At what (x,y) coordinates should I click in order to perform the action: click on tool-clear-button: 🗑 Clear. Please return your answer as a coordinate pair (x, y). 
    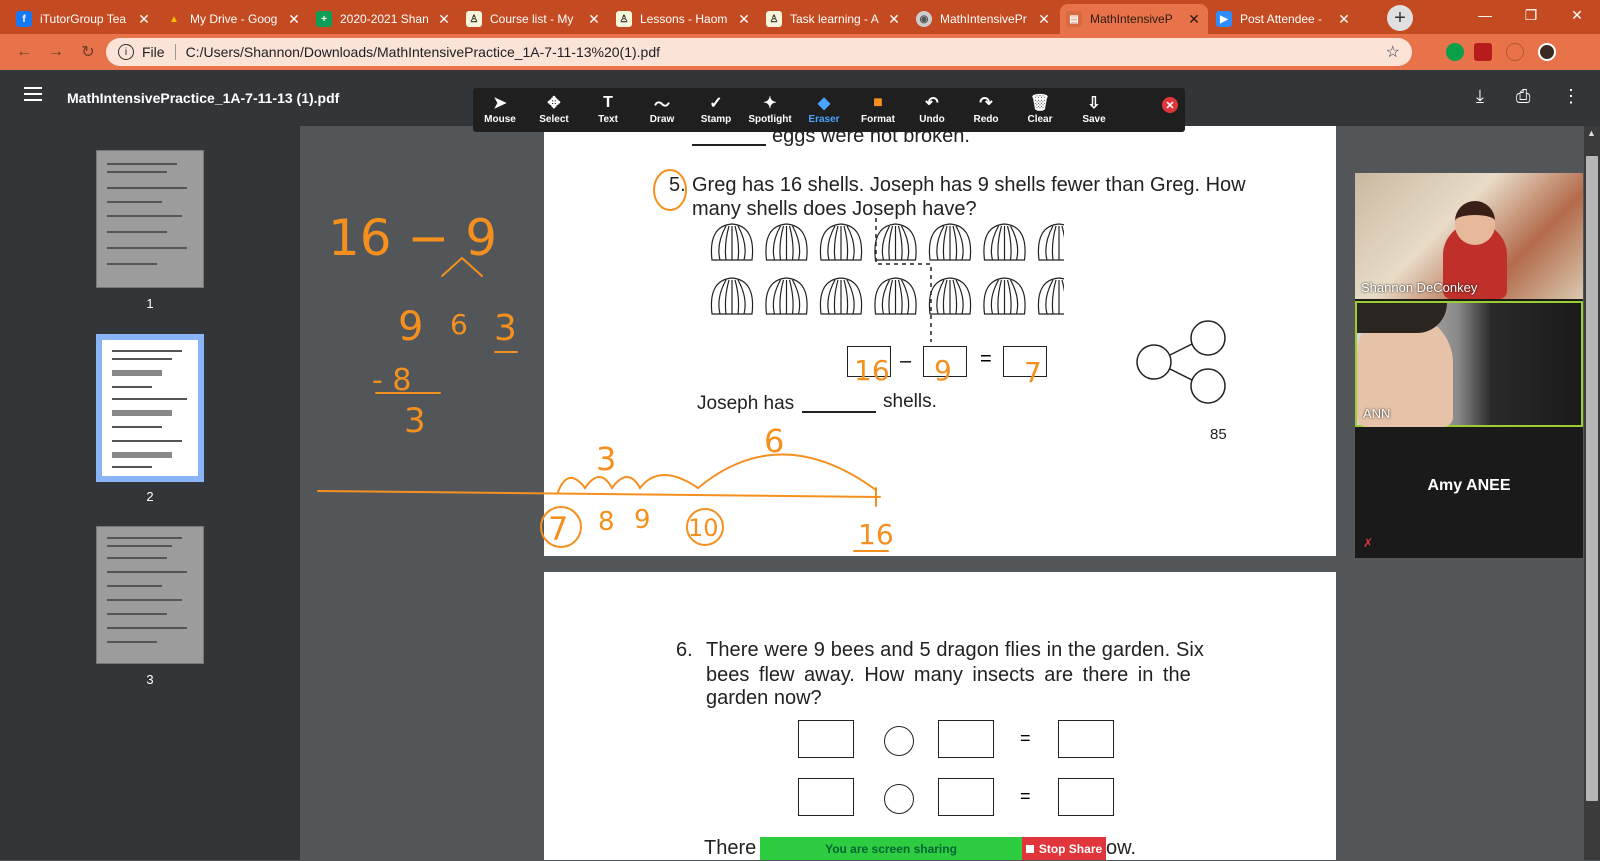
    Looking at the image, I should click on (1040, 111).